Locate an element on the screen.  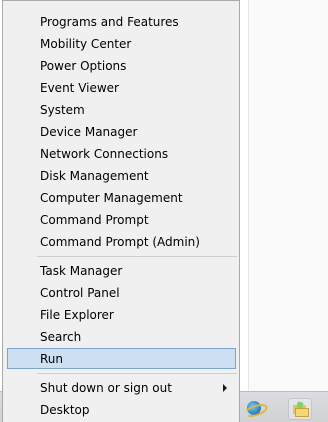
menu-item-file-explorer: File Explorer is located at coordinates (121, 314).